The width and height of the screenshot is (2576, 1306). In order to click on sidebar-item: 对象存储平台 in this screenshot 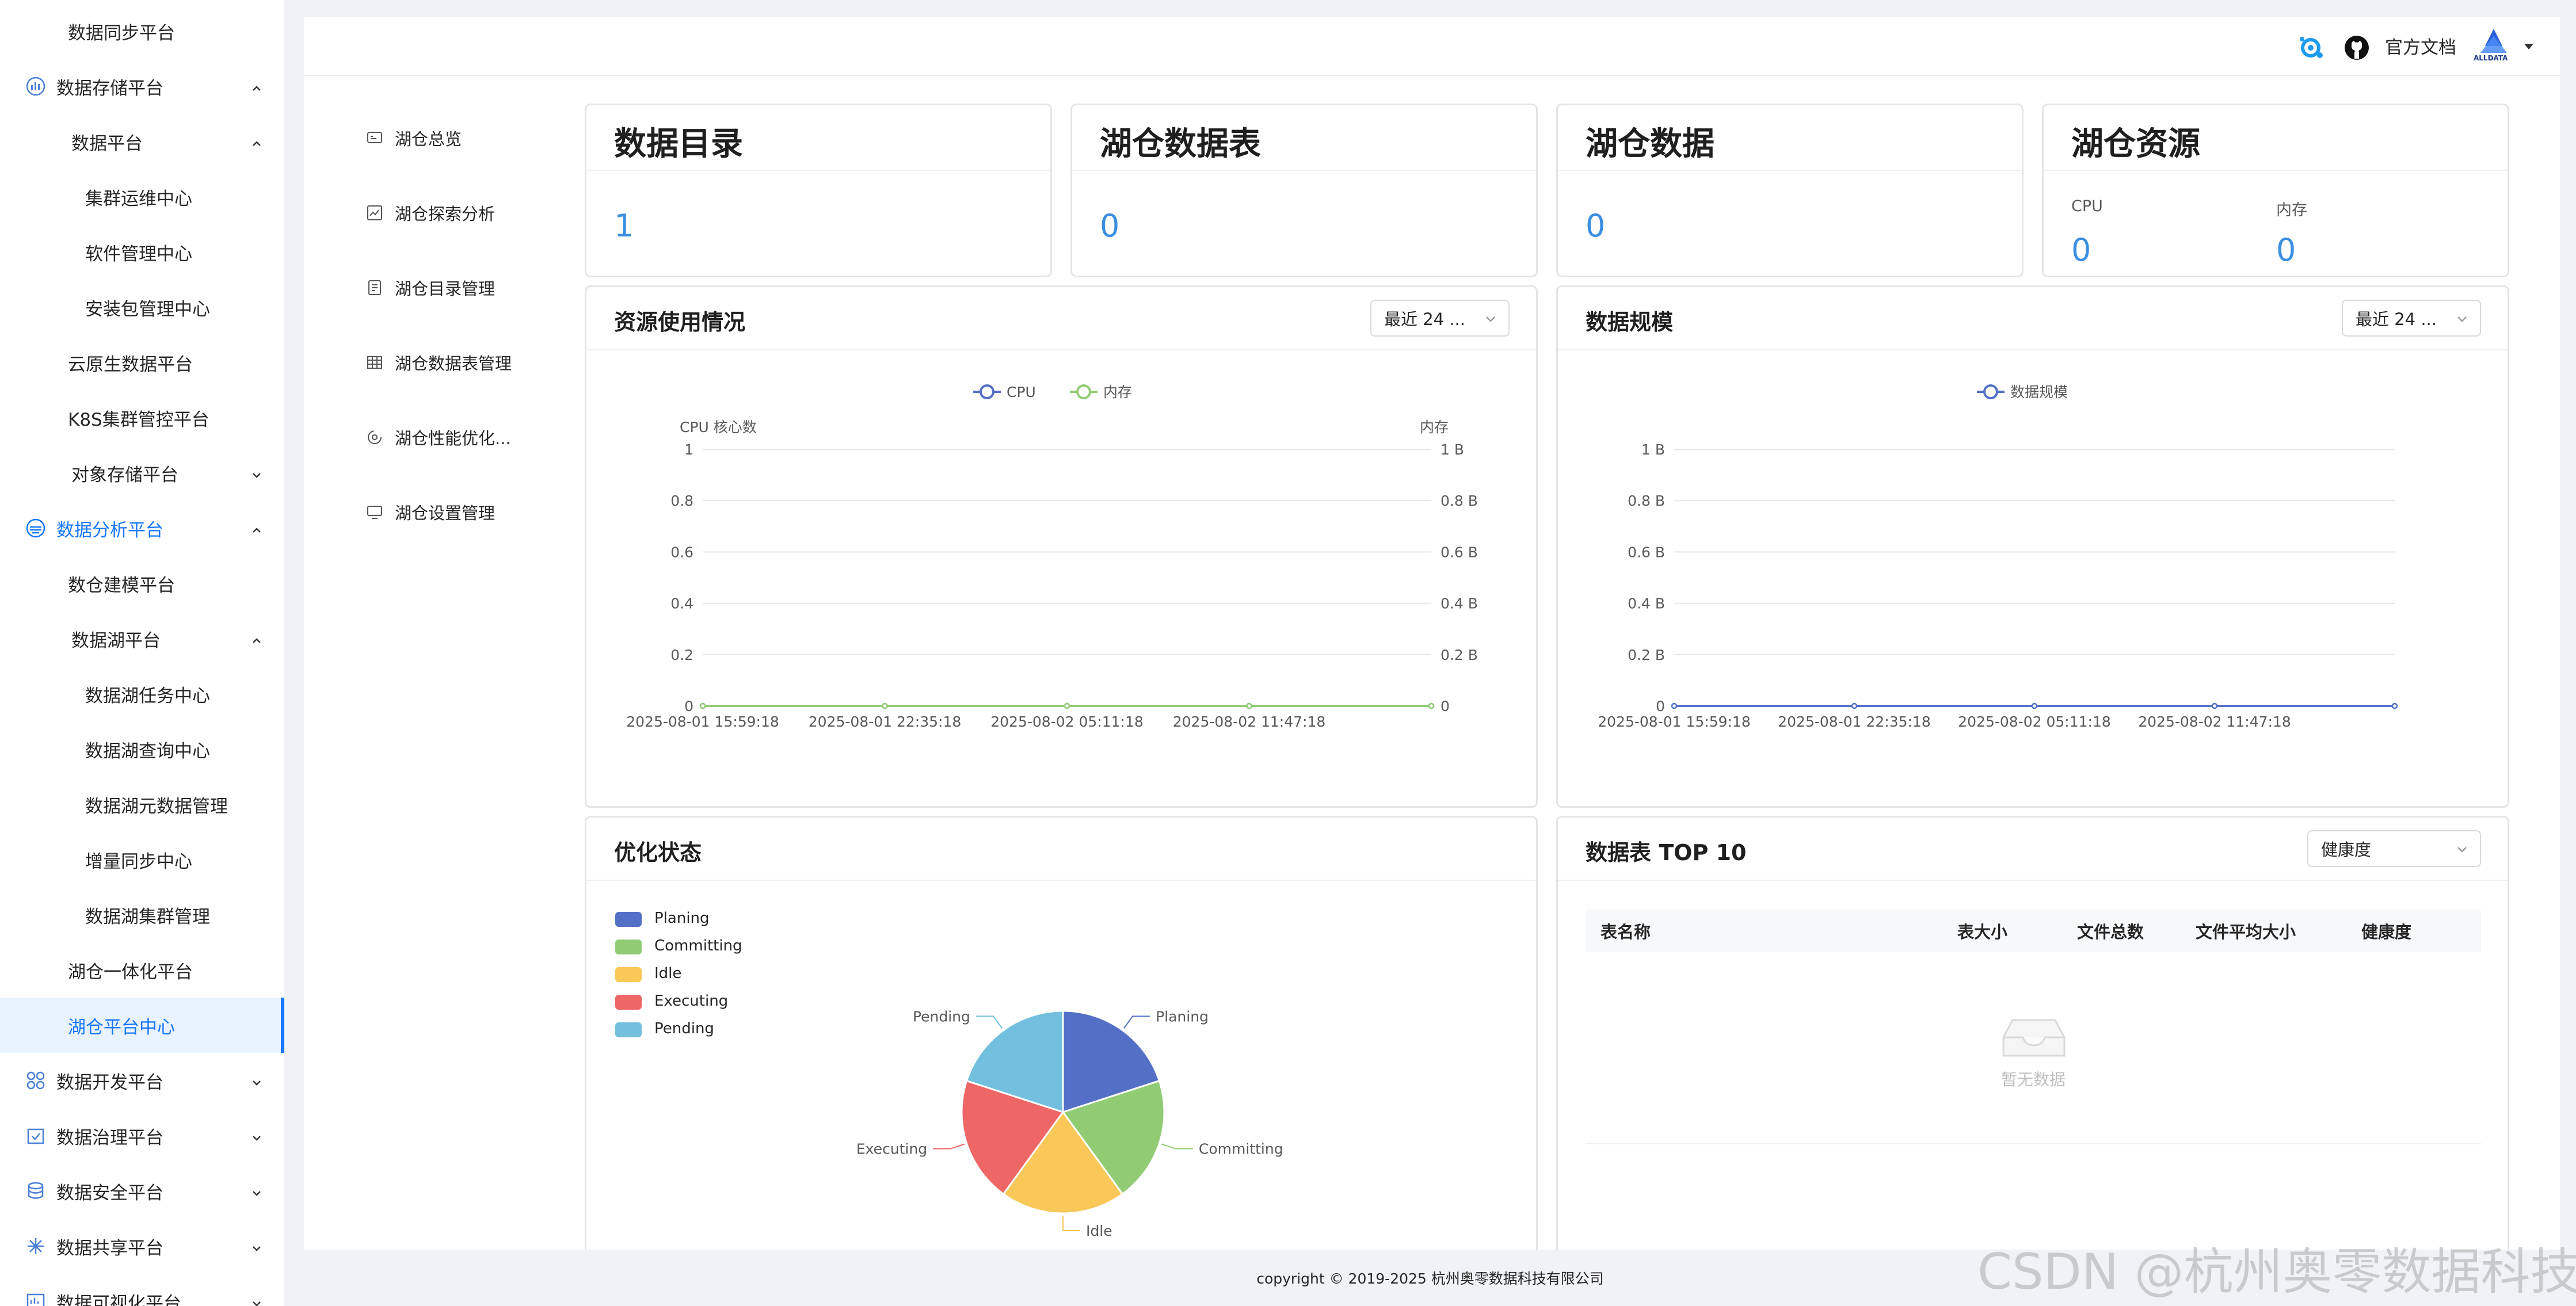, I will do `click(142, 473)`.